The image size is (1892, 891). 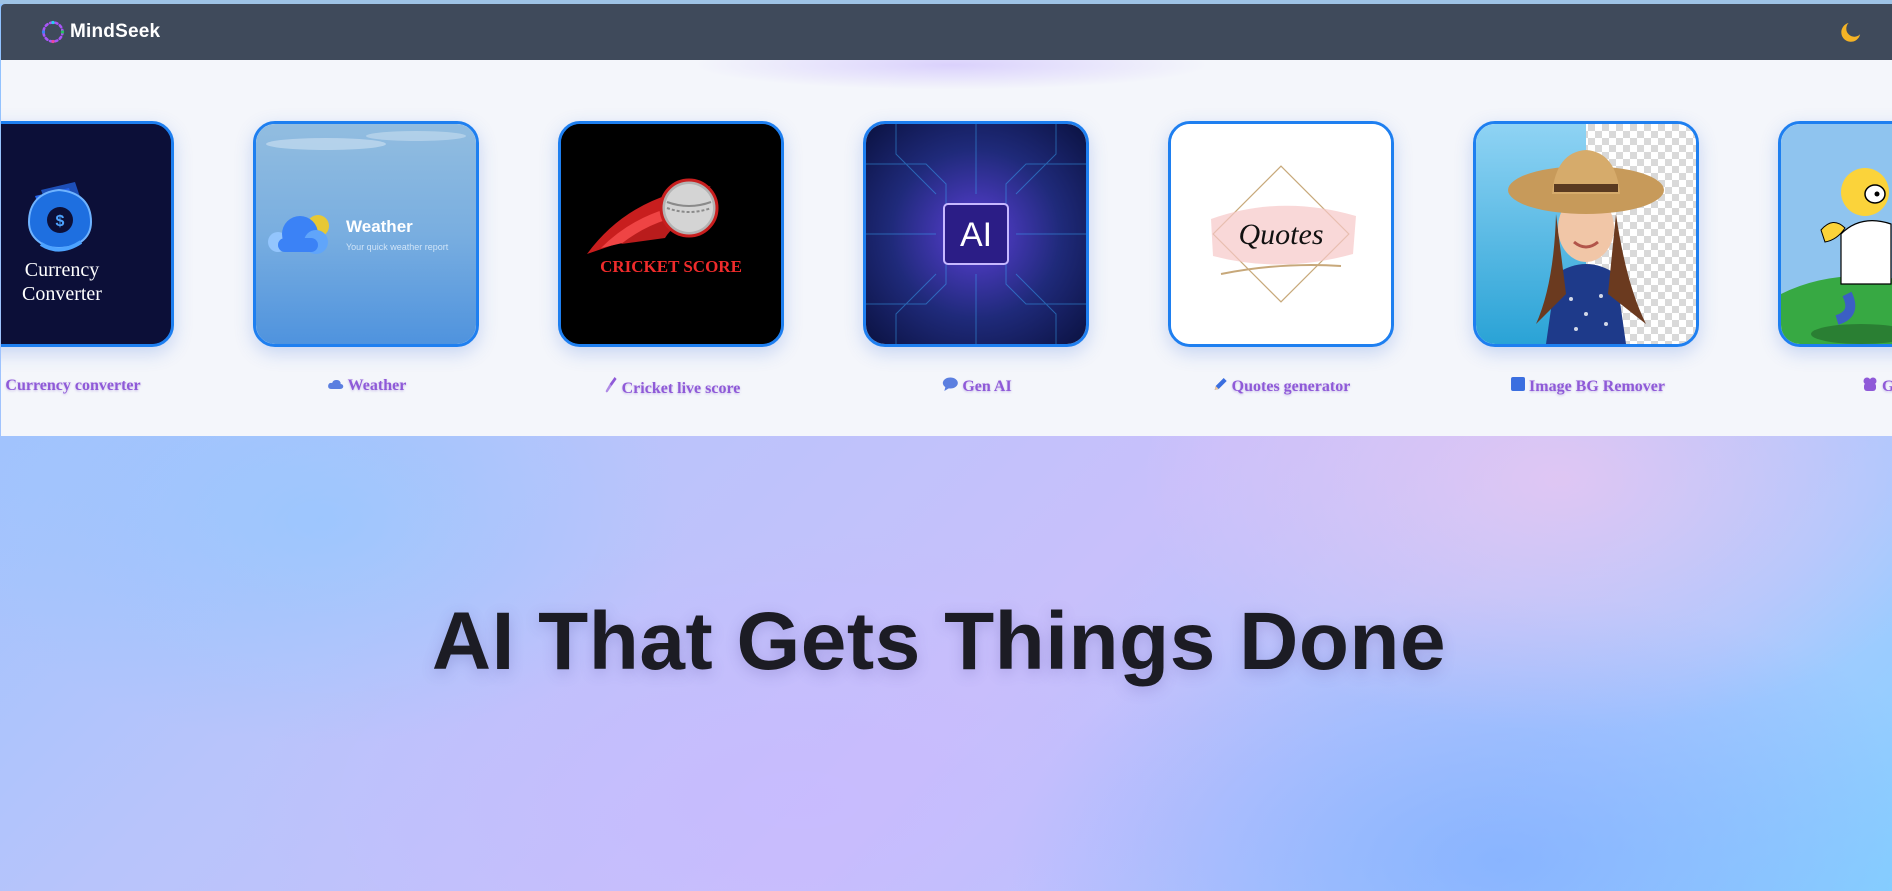 I want to click on gen-ai-image: AI, so click(x=976, y=234).